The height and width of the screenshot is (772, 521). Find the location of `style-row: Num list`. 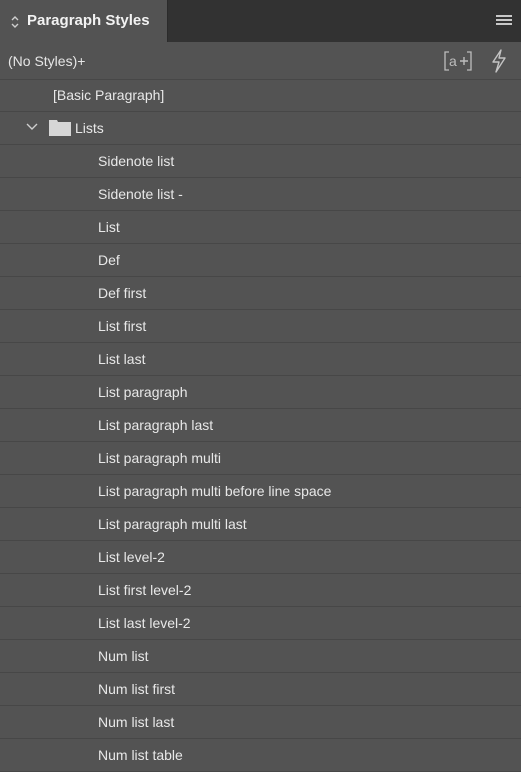

style-row: Num list is located at coordinates (260, 656).